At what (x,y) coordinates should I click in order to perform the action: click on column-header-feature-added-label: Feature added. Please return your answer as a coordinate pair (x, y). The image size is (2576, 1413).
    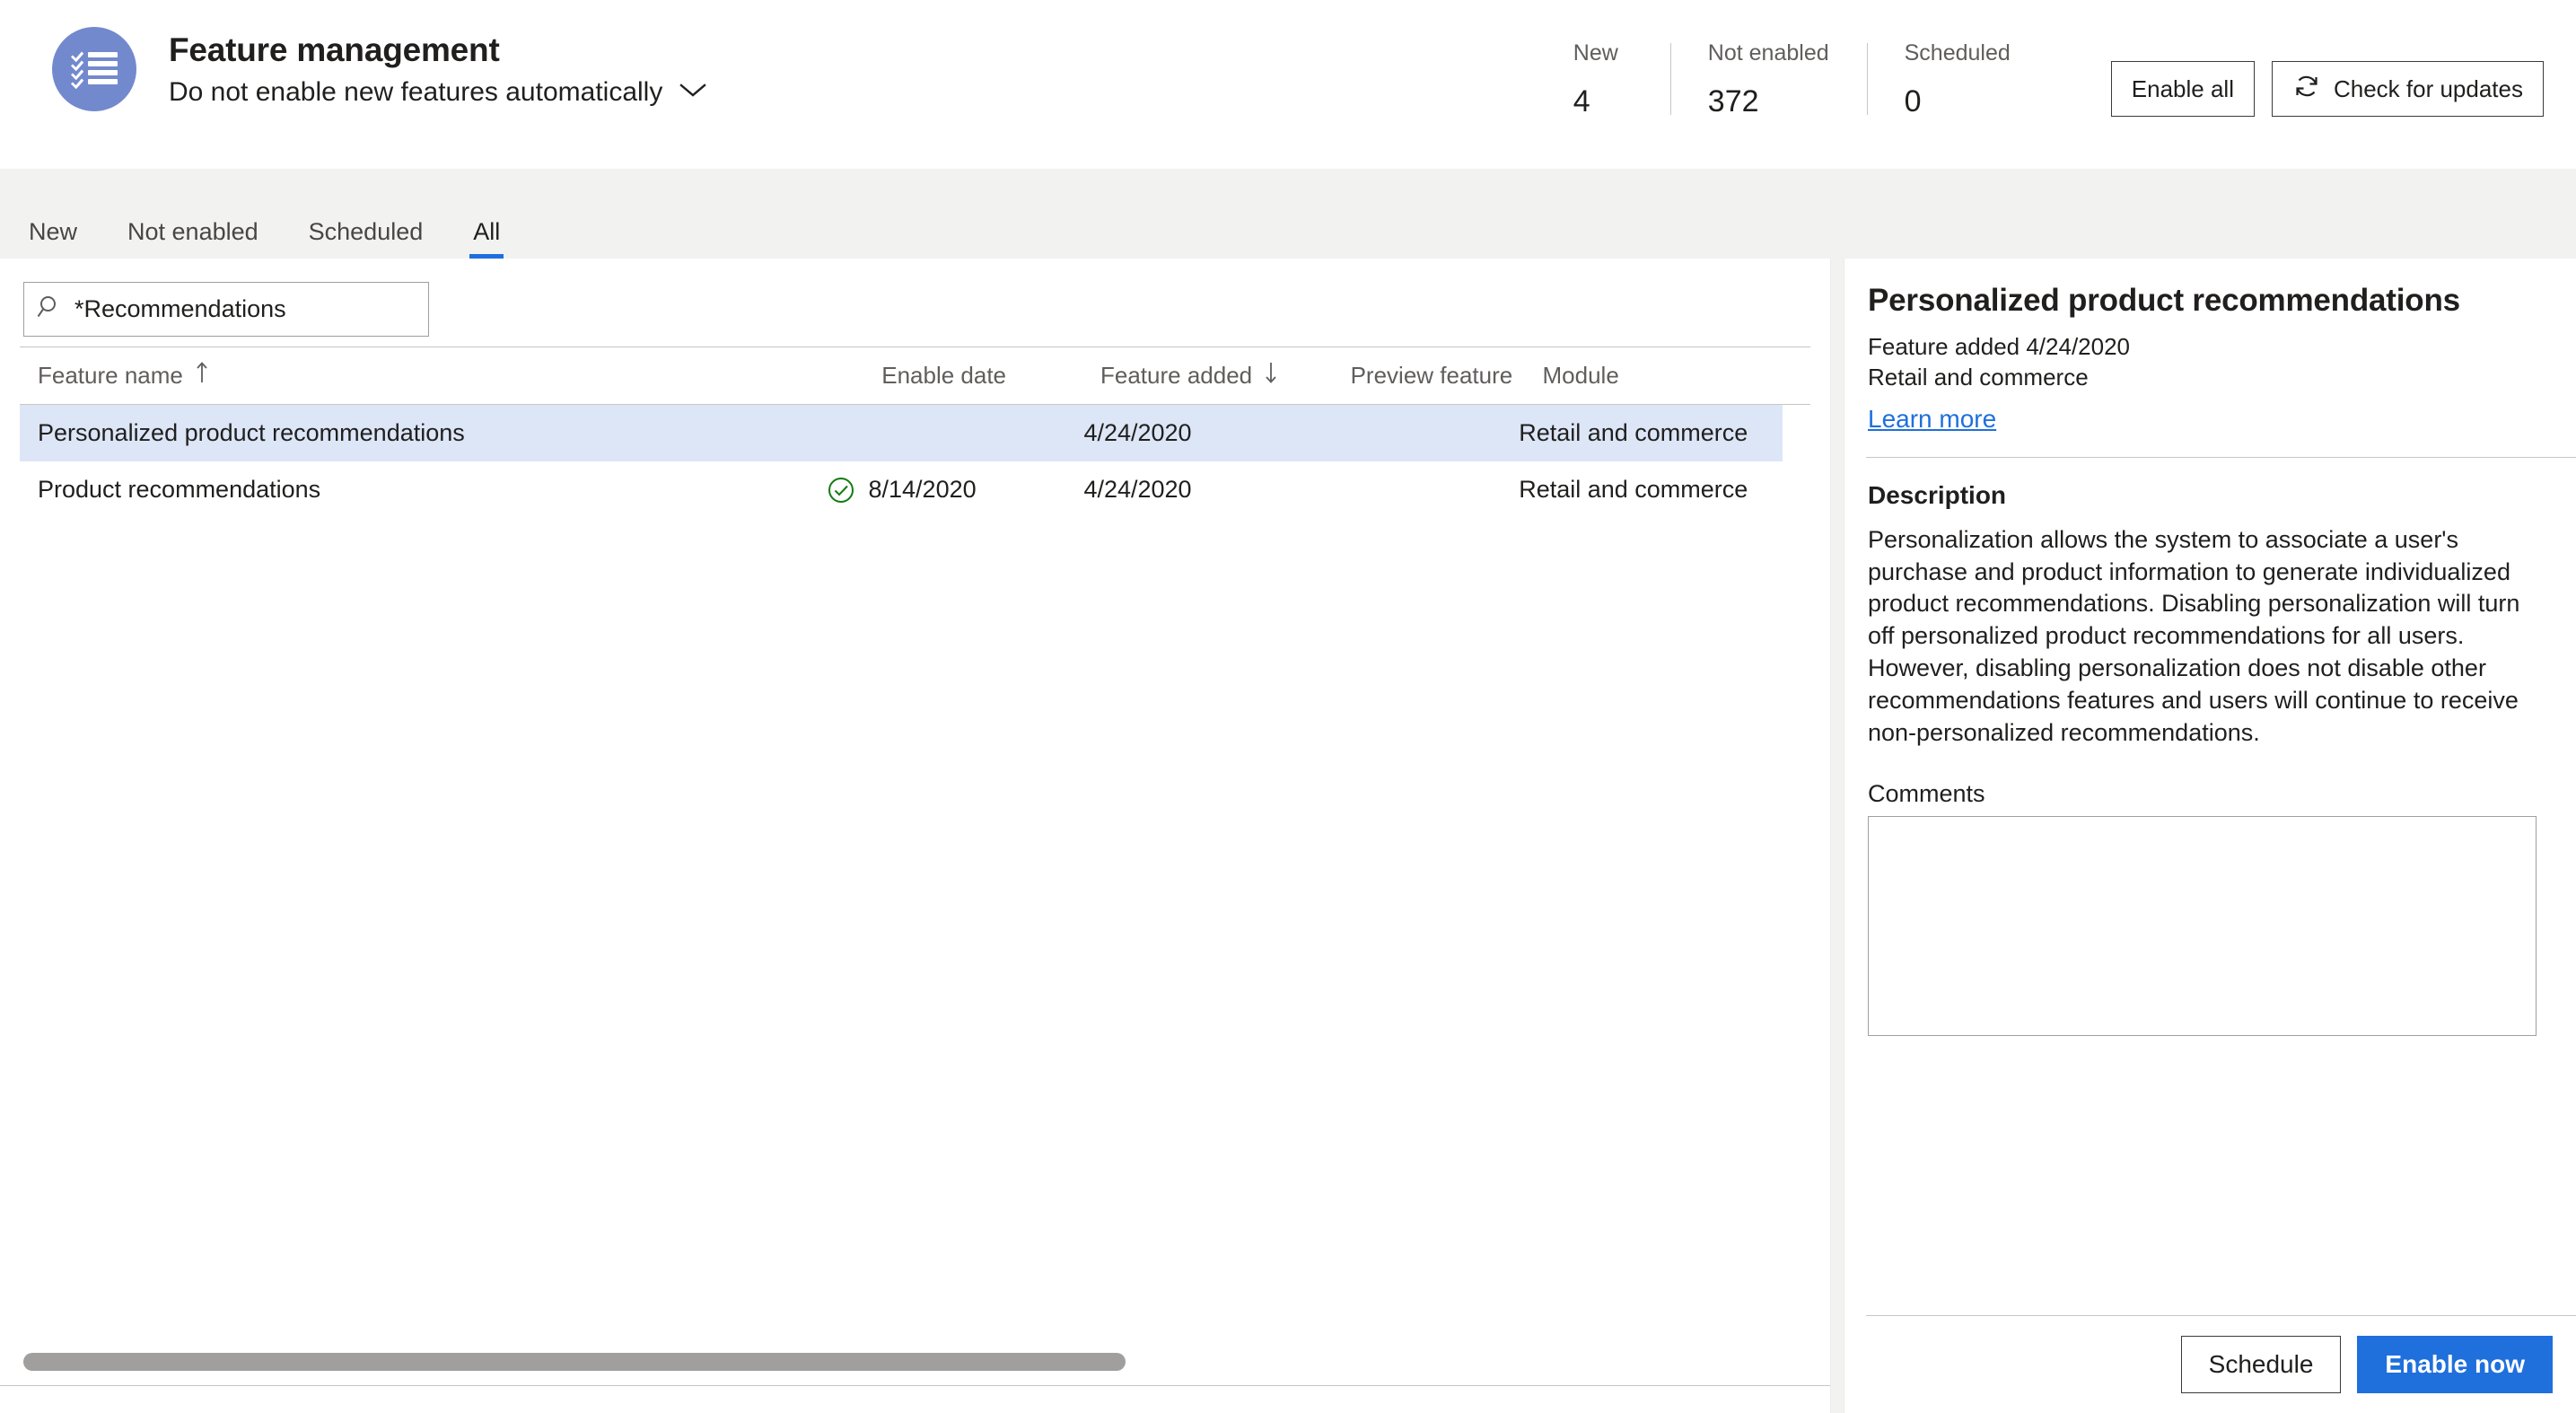
    Looking at the image, I should click on (1176, 375).